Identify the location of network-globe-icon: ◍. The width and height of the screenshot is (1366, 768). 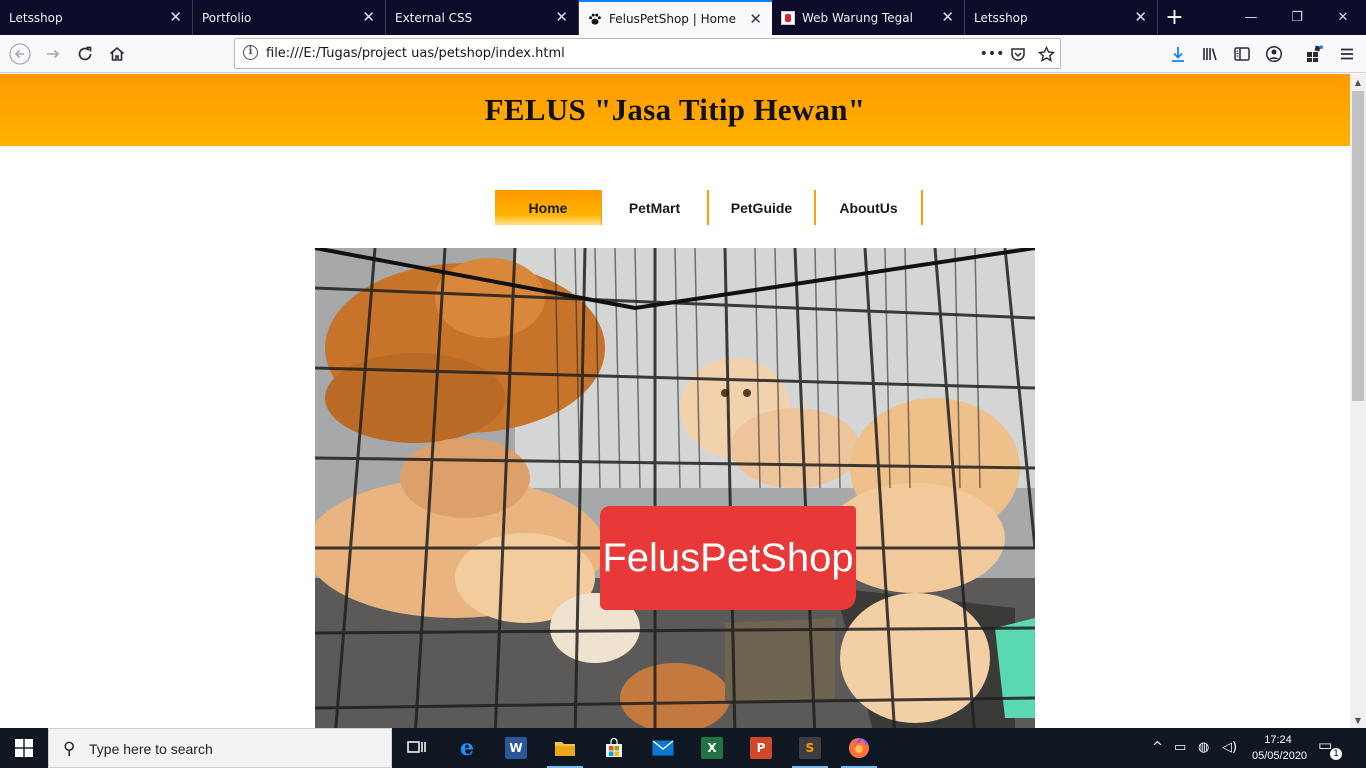
(1203, 747).